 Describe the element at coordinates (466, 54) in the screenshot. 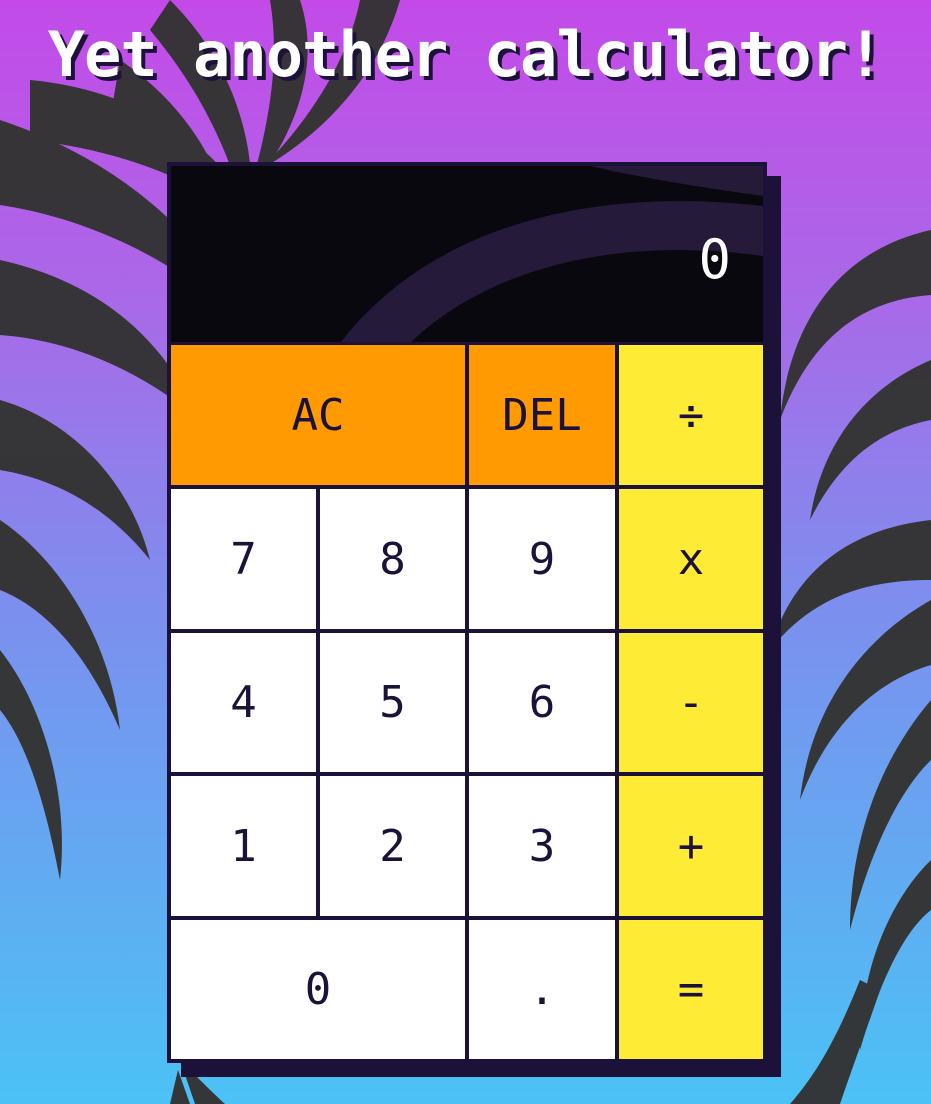

I see `page-title: Yet another calculator!` at that location.